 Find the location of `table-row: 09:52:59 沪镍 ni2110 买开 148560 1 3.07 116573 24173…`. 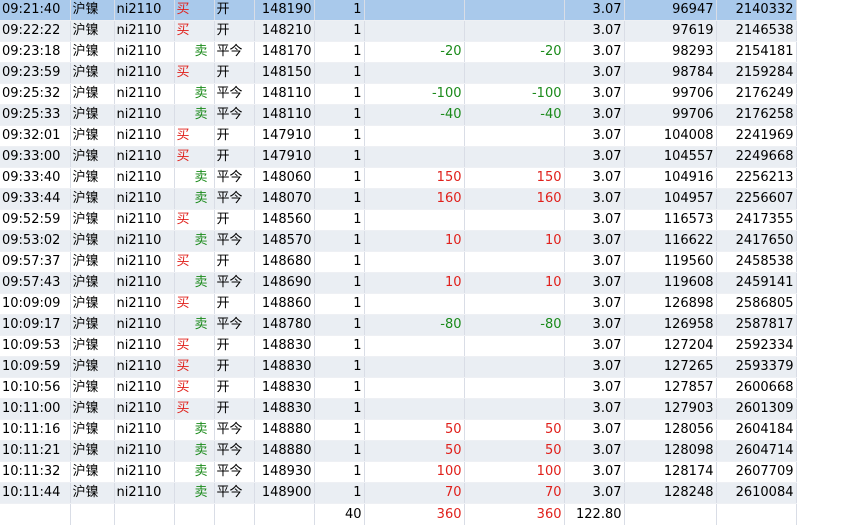

table-row: 09:52:59 沪镍 ni2110 买开 148560 1 3.07 116573 24173… is located at coordinates (398, 220).